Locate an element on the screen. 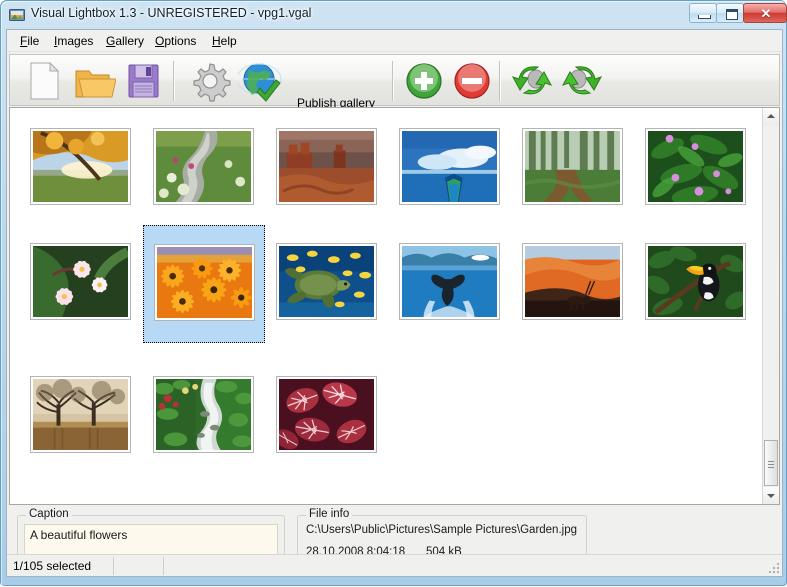 This screenshot has width=787, height=587. thumbnail-image-blue-lake-canoe is located at coordinates (449, 166).